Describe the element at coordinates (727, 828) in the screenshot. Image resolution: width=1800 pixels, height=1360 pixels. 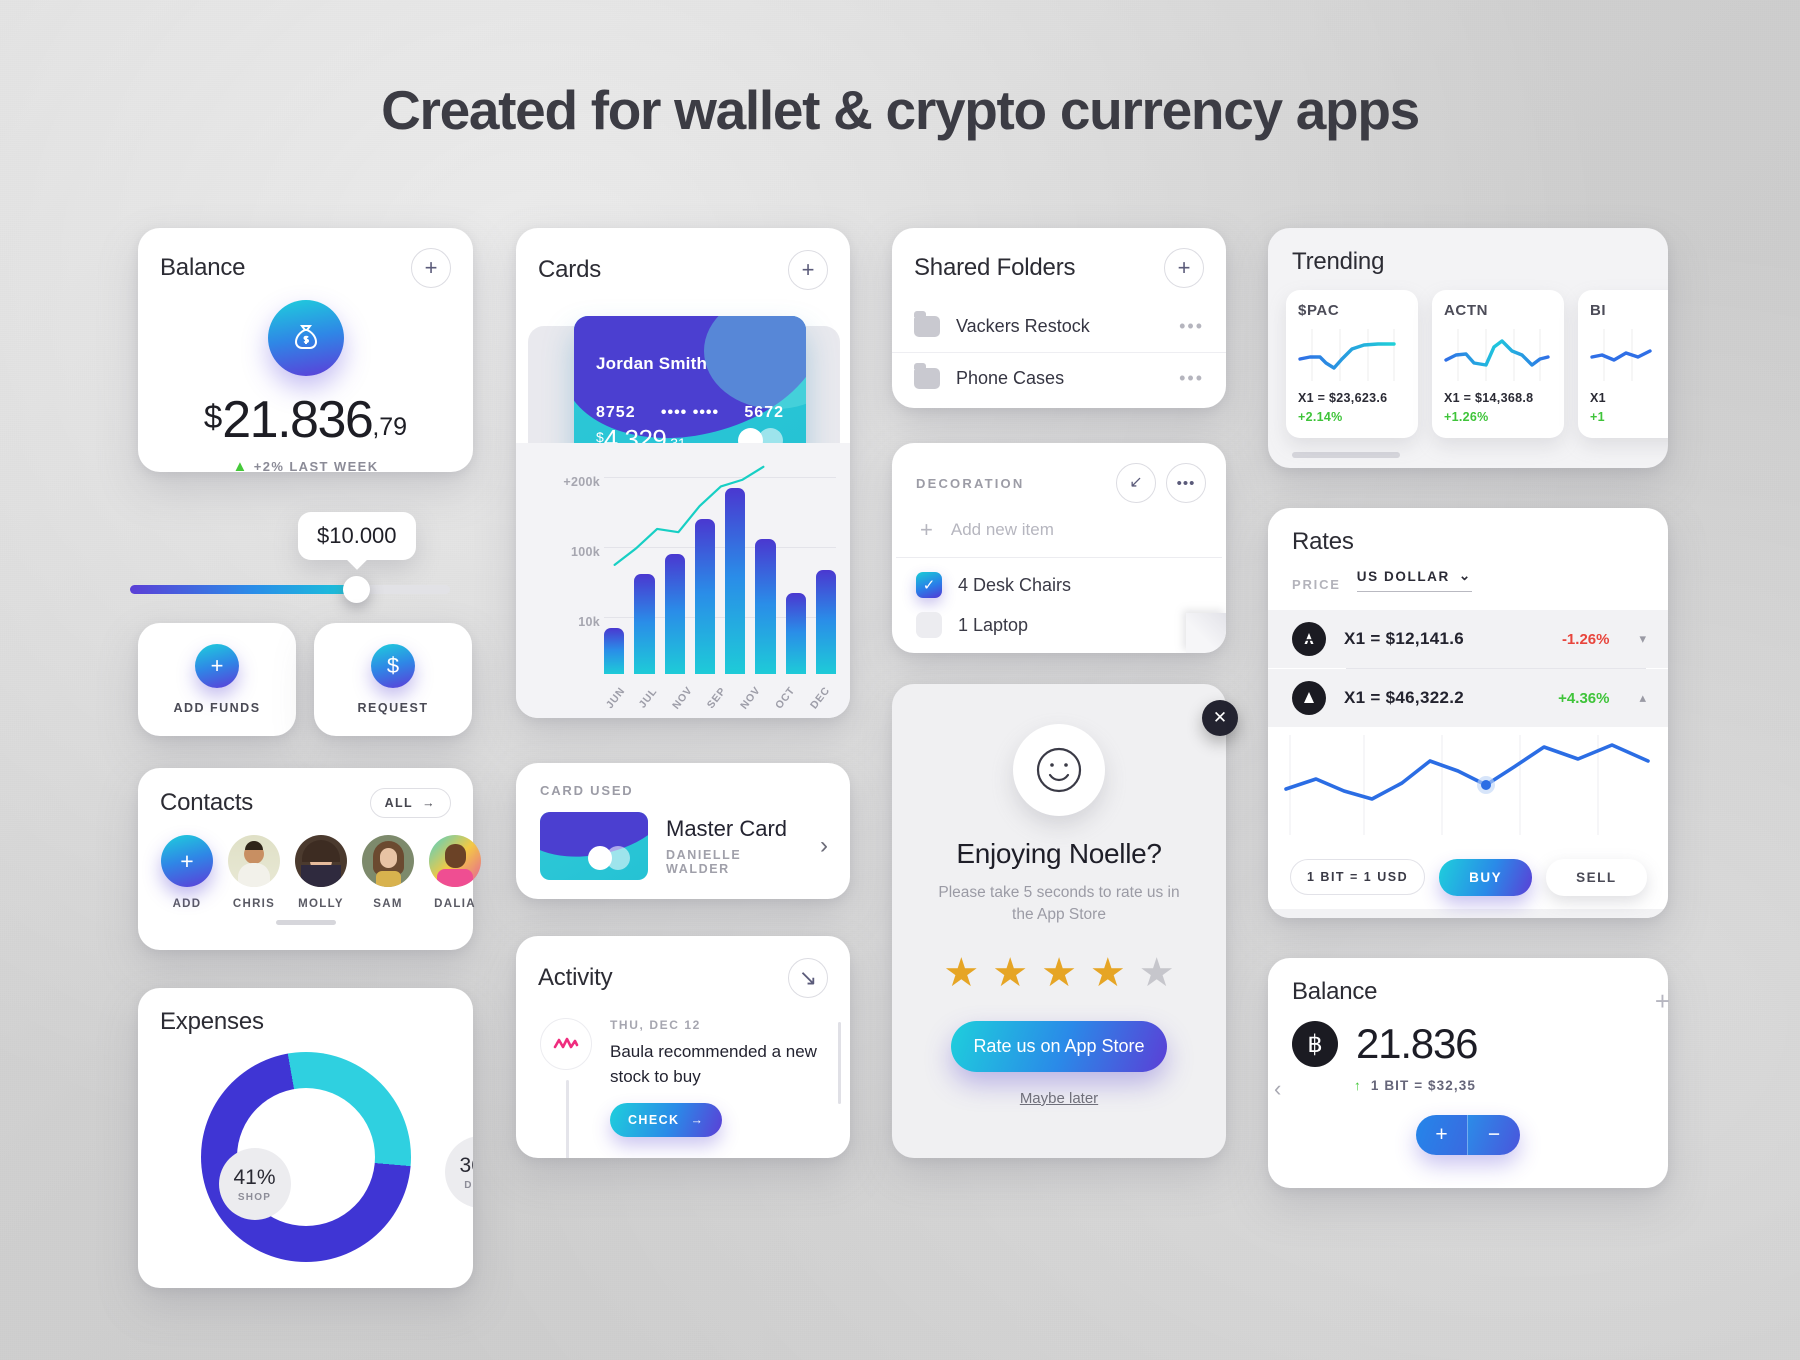
I see `card-used-name: Master Card` at that location.